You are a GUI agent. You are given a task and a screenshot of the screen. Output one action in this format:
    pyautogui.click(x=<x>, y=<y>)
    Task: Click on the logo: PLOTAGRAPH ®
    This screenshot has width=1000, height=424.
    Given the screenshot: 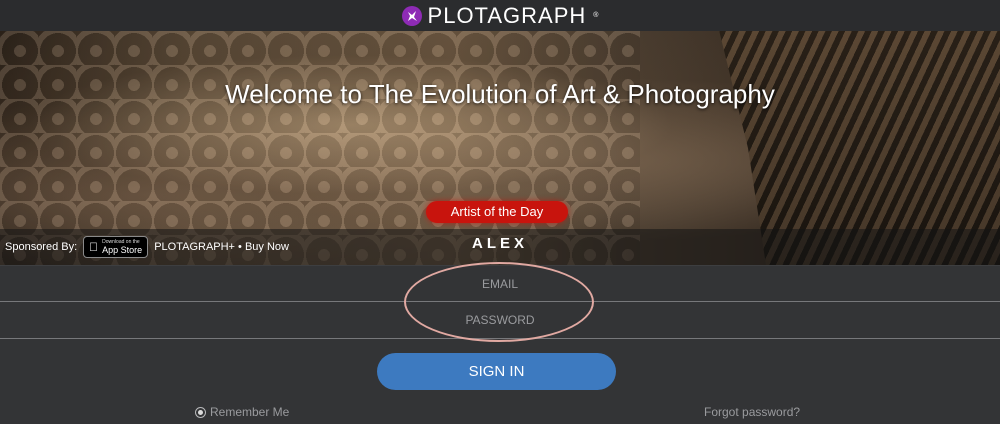 What is the action you would take?
    pyautogui.click(x=500, y=15)
    